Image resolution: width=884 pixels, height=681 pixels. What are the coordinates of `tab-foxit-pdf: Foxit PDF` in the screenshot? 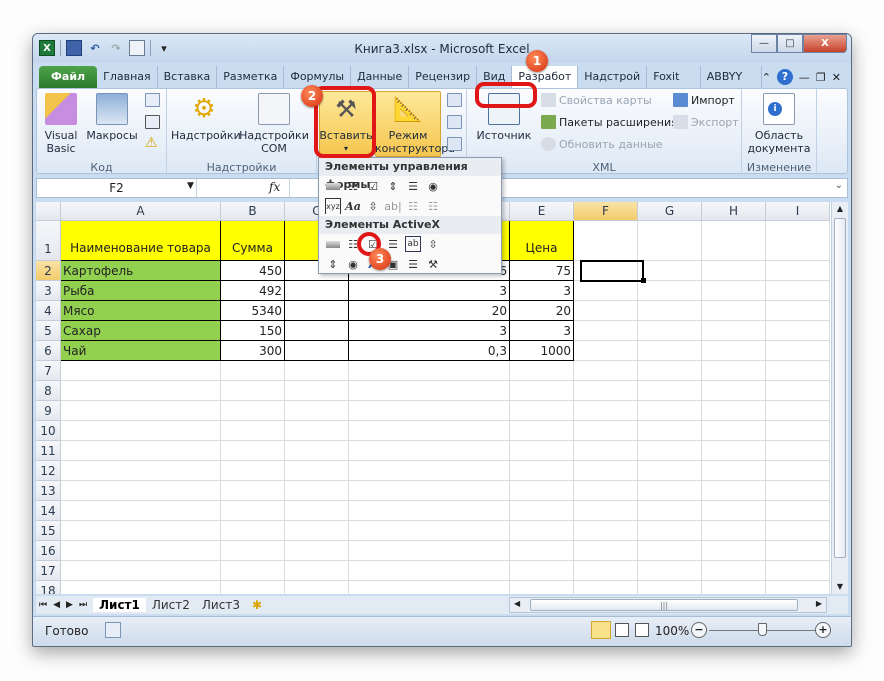 It's located at (674, 85).